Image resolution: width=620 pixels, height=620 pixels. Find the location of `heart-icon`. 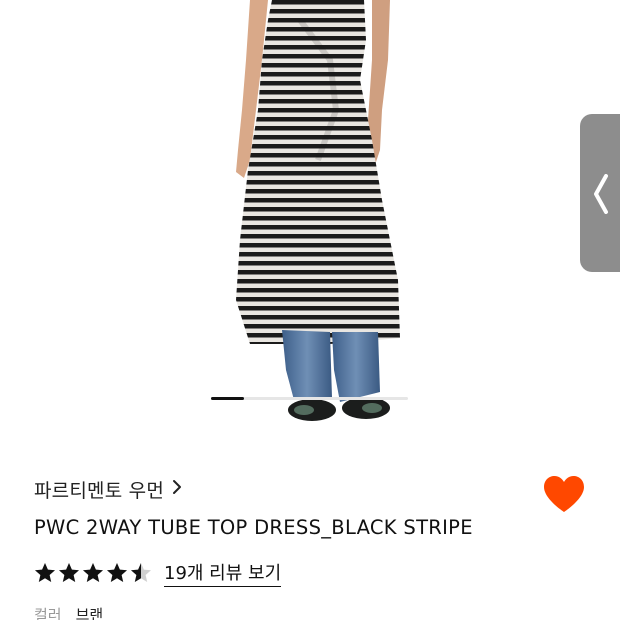

heart-icon is located at coordinates (564, 494).